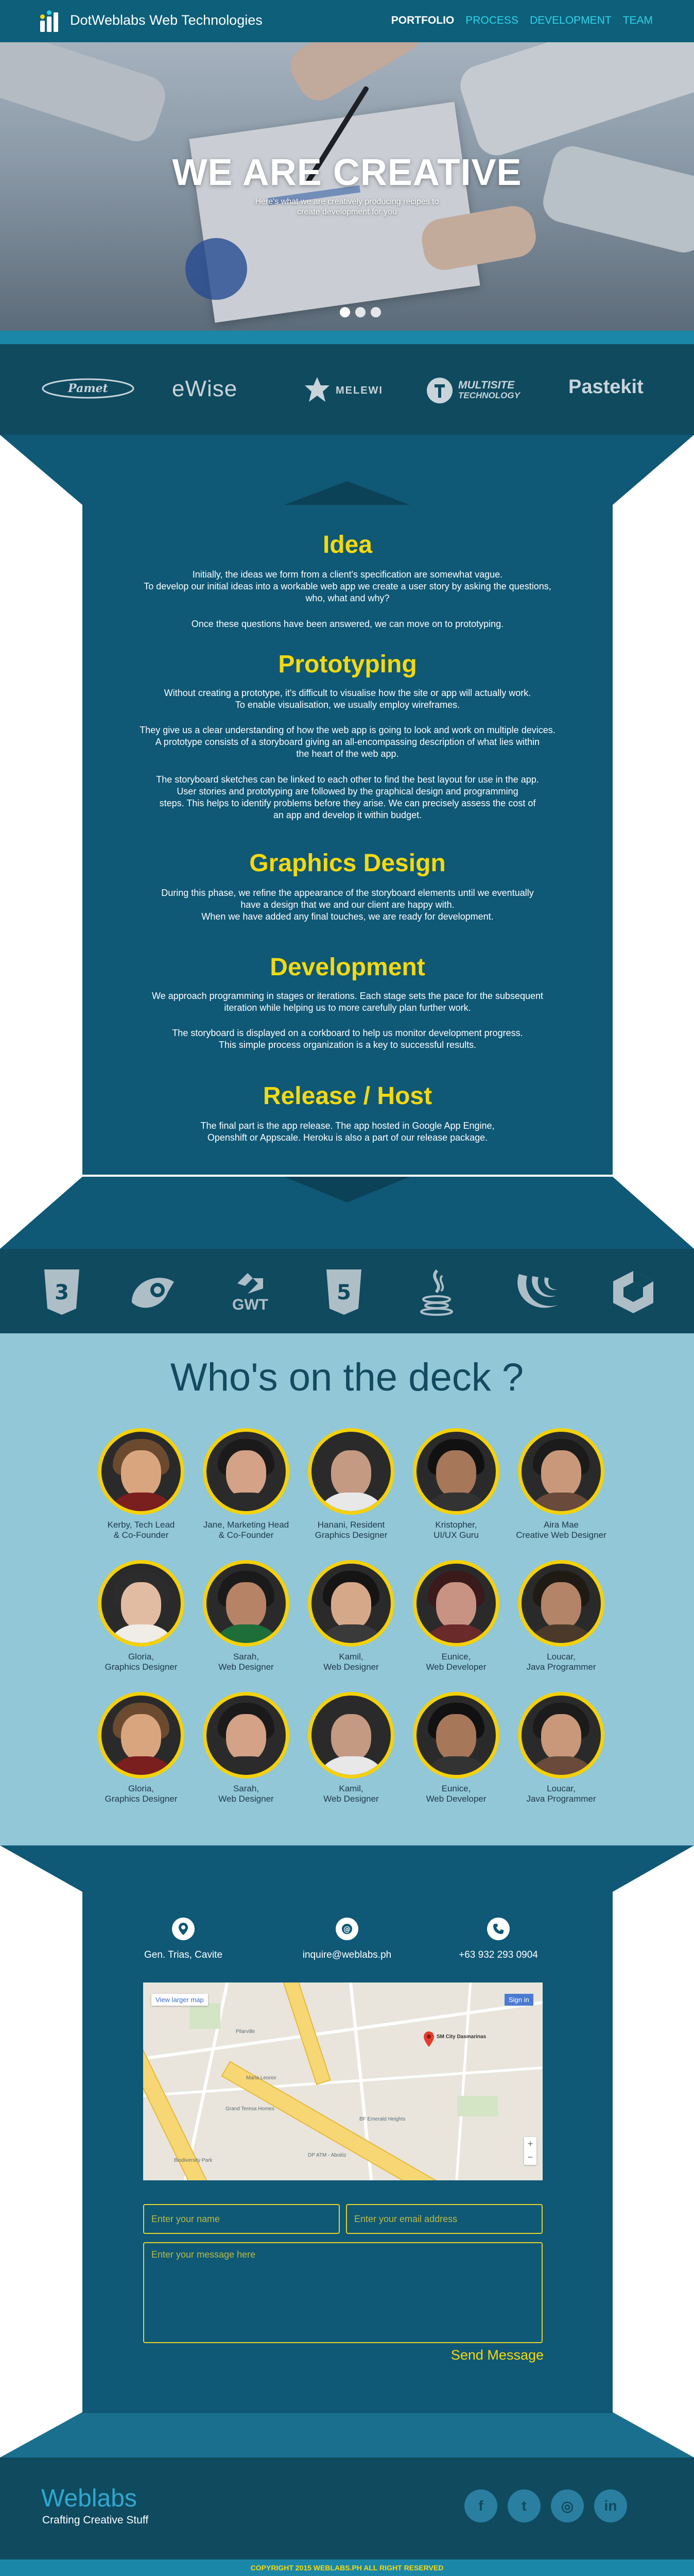 The image size is (694, 2576). What do you see at coordinates (241, 2219) in the screenshot?
I see `name-input` at bounding box center [241, 2219].